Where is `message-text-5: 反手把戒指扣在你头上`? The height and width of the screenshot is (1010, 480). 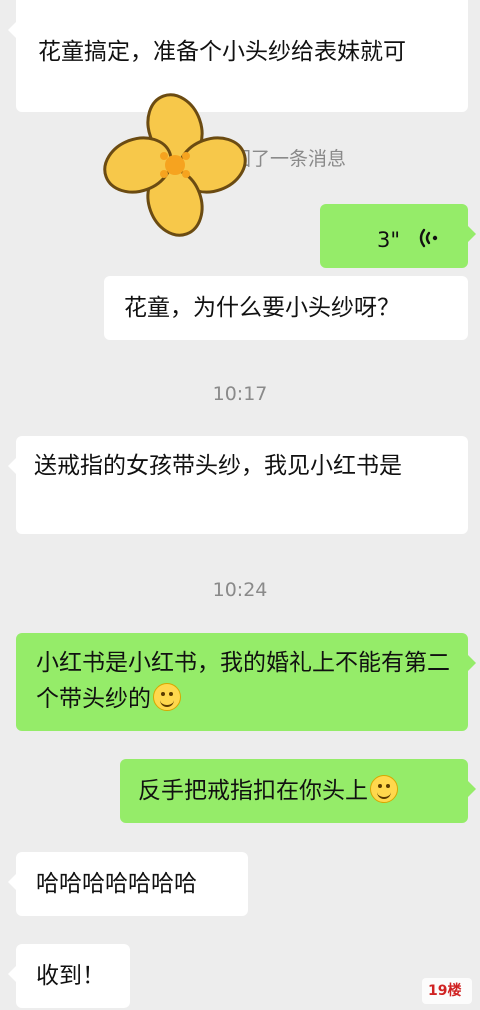
message-text-5: 反手把戒指扣在你头上 is located at coordinates (298, 791).